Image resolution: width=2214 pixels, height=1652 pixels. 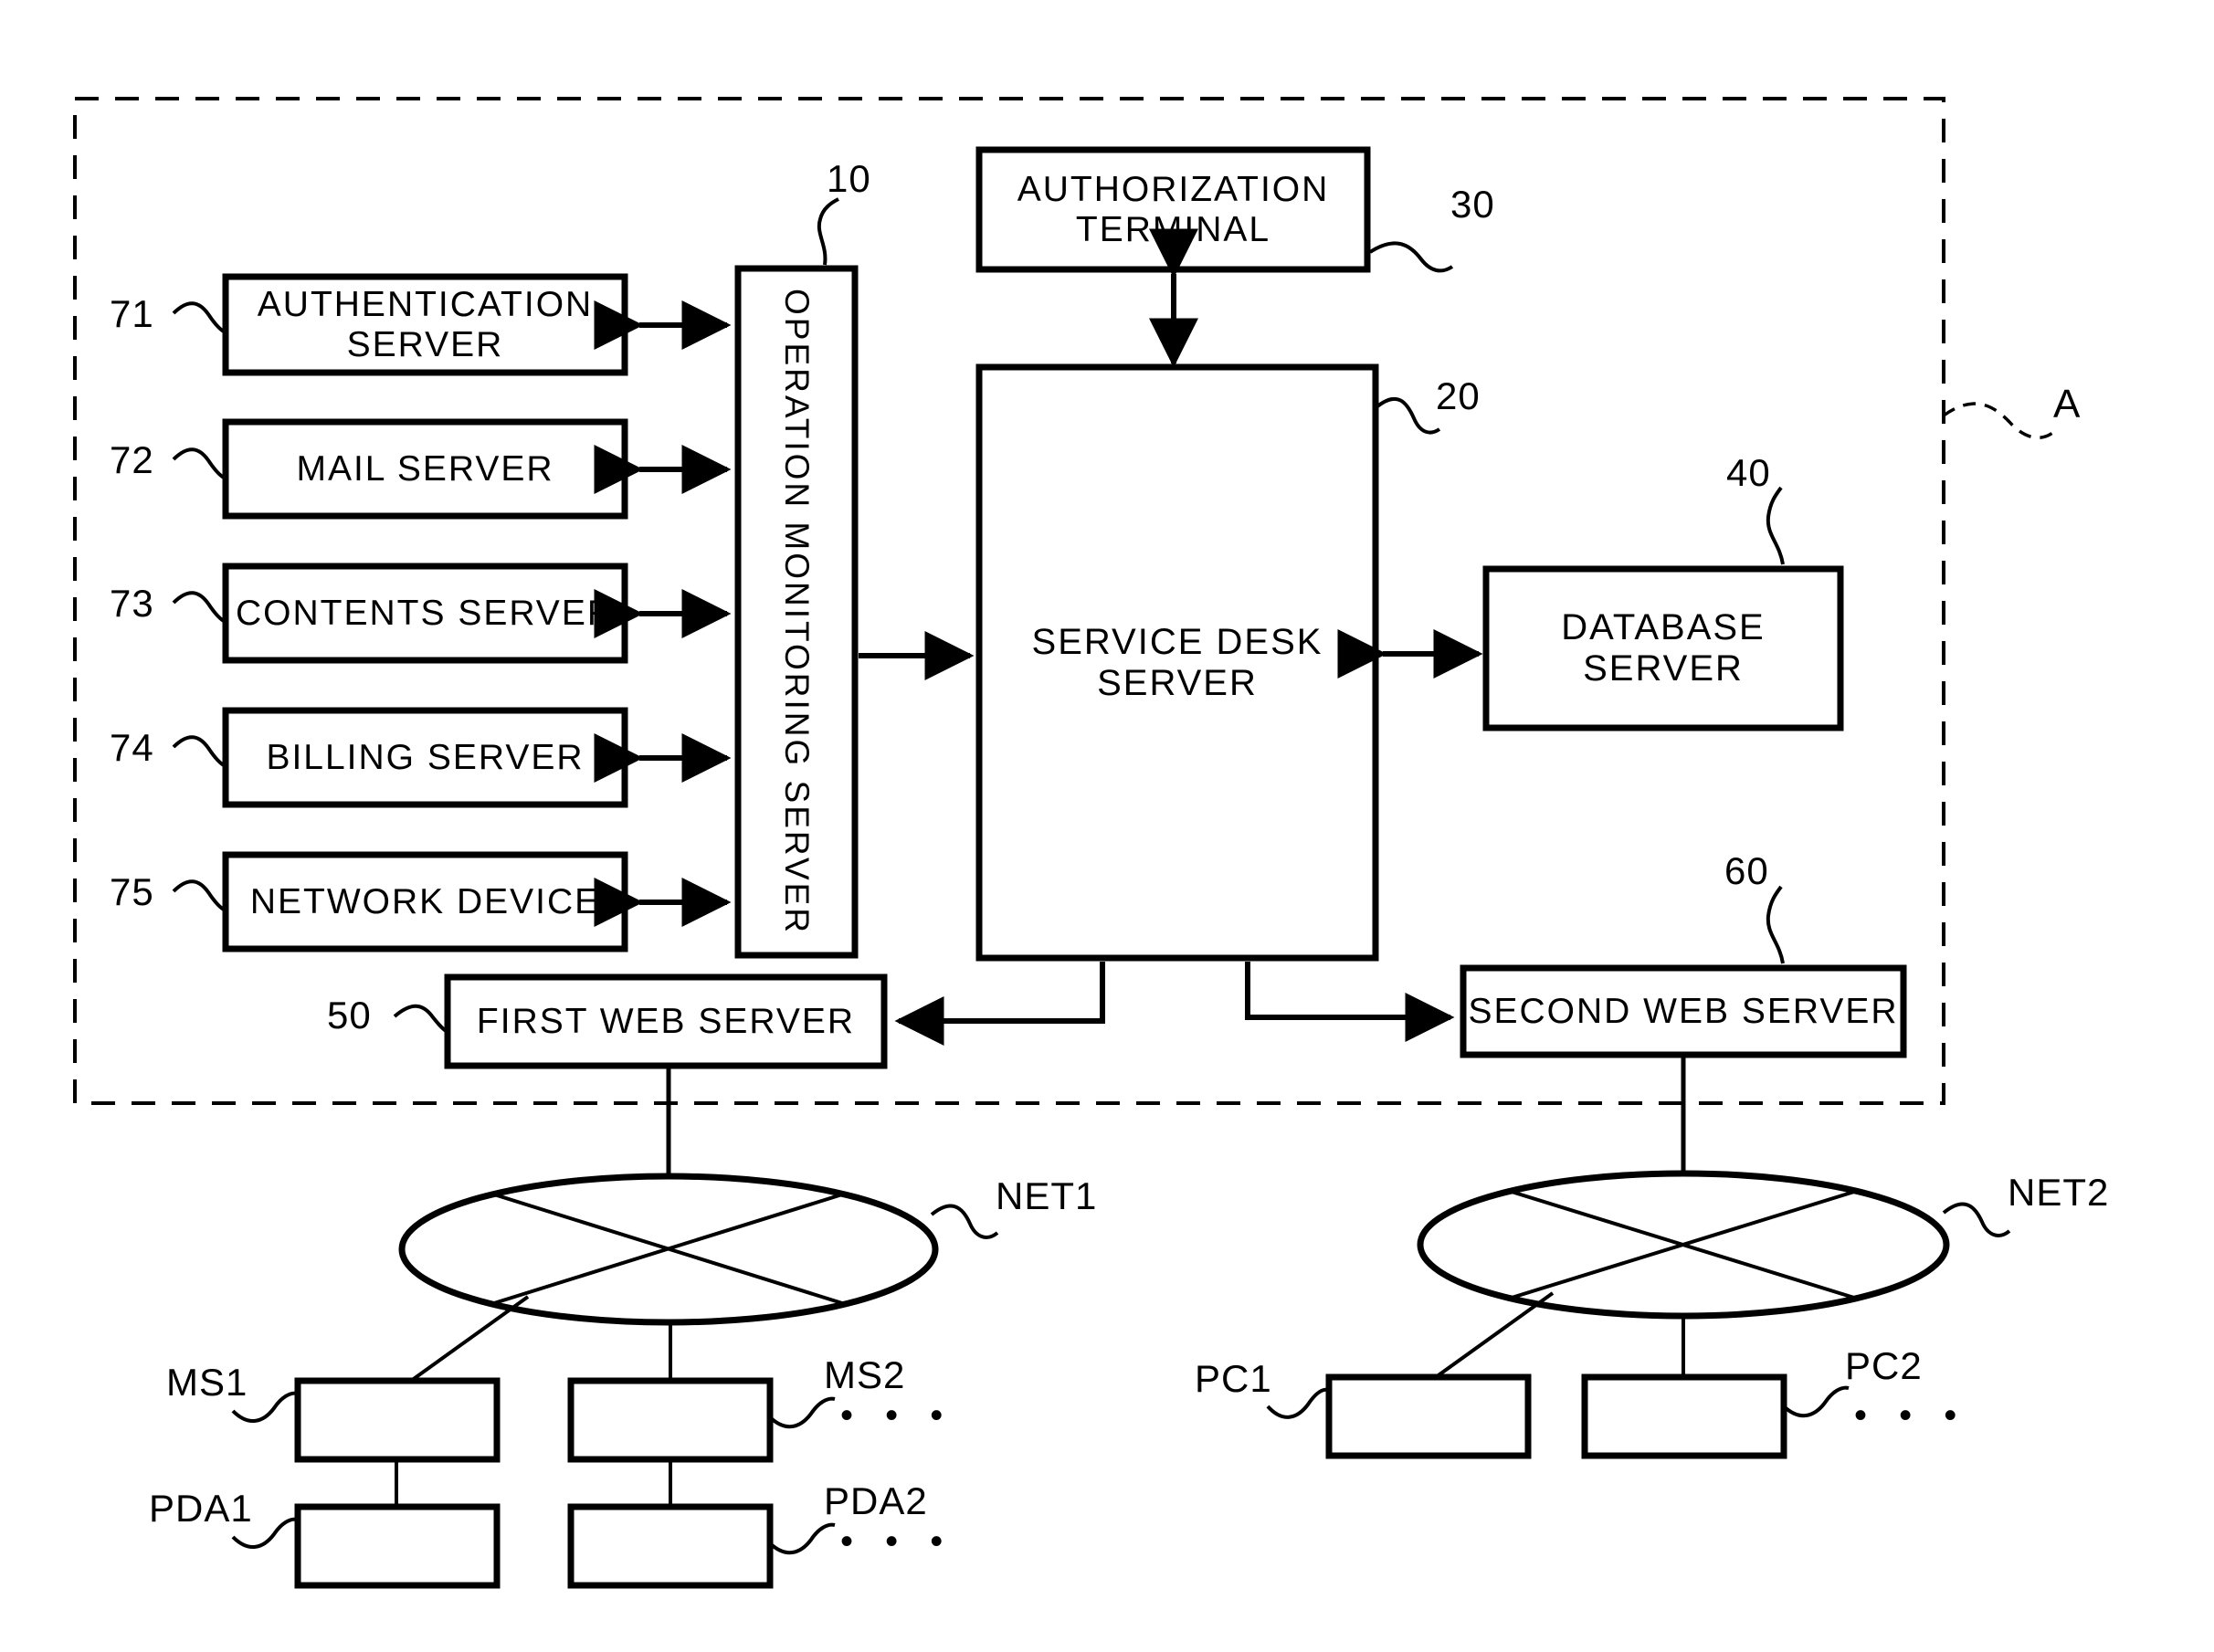 I want to click on box-pda1, so click(x=397, y=1546).